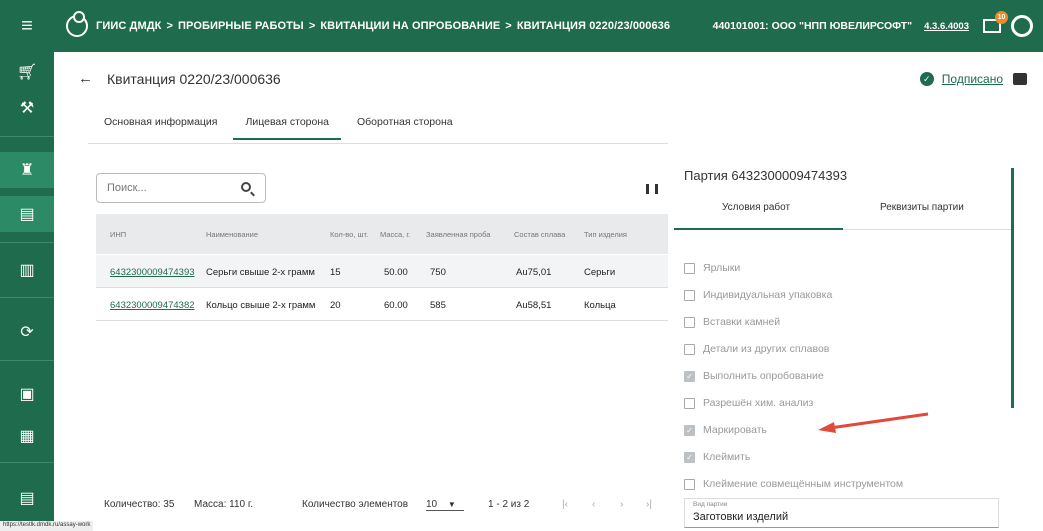  Describe the element at coordinates (593, 504) in the screenshot. I see `prev-page-icon: ‹` at that location.